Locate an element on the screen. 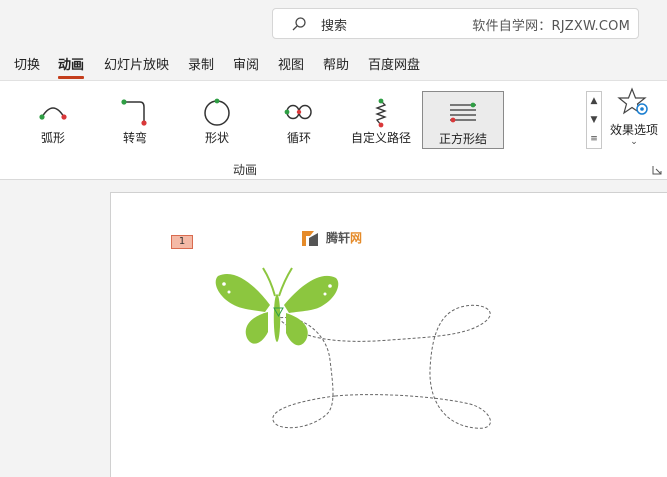 Image resolution: width=667 pixels, height=477 pixels. motion-path-overlay is located at coordinates (353, 348).